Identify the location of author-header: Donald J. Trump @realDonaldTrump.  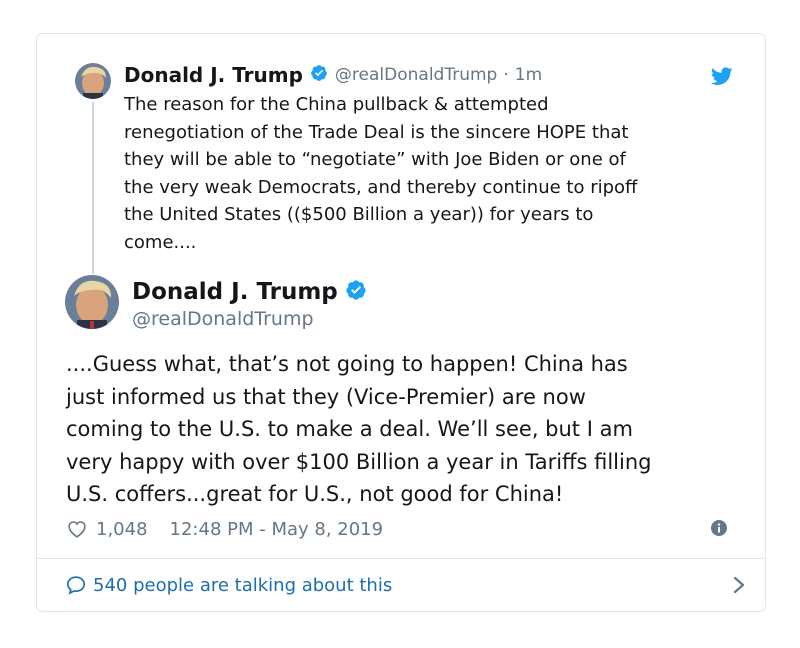
(249, 303).